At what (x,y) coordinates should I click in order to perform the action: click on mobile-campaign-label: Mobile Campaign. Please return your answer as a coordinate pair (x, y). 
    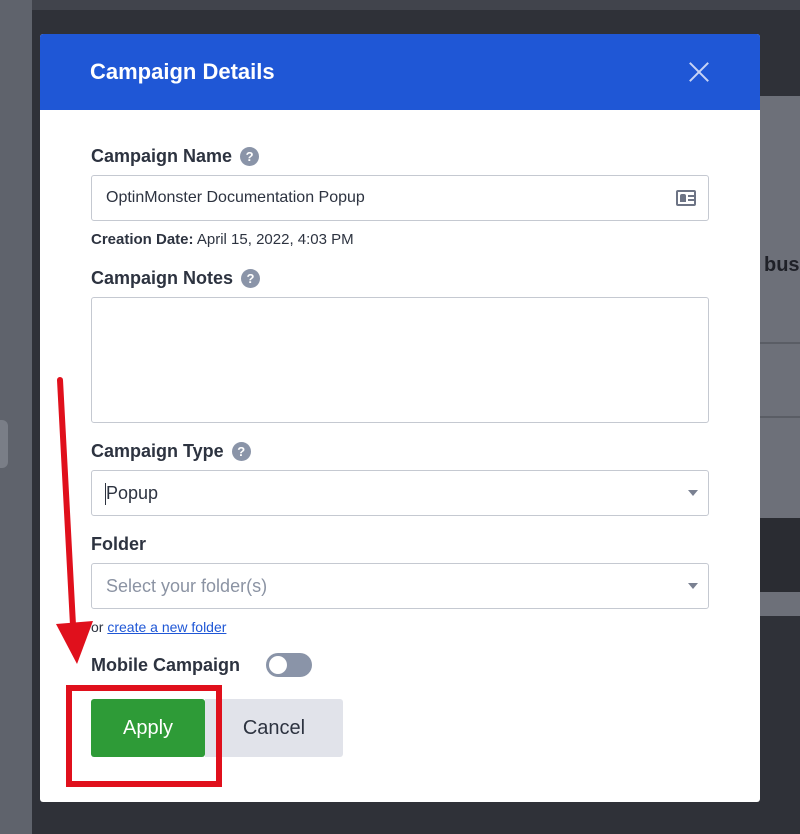
    Looking at the image, I should click on (166, 664).